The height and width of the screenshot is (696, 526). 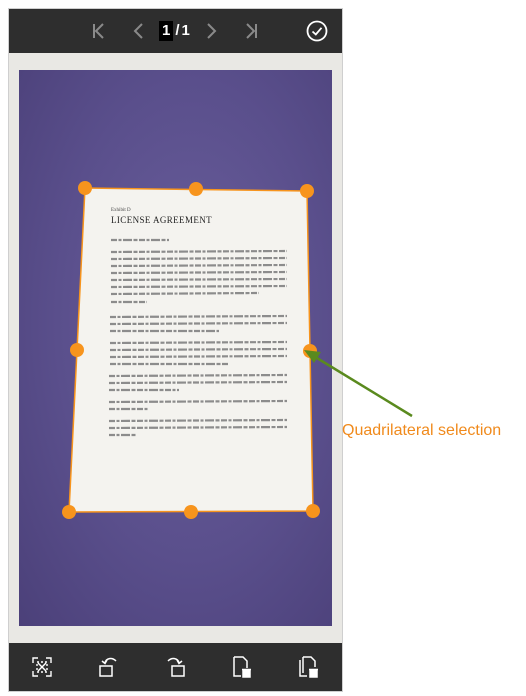 I want to click on annotation-label: Quadrilateral selection, so click(x=422, y=430).